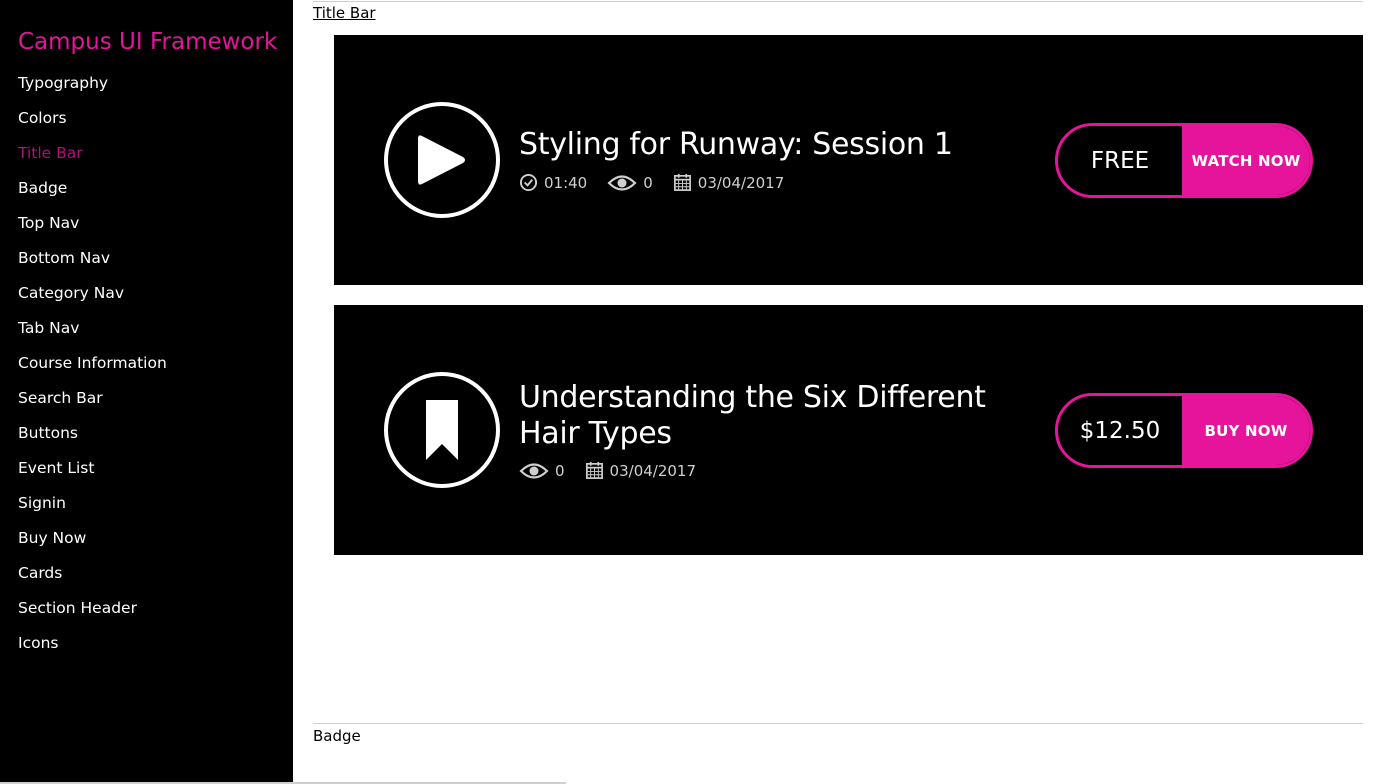 This screenshot has width=1380, height=784. What do you see at coordinates (146, 398) in the screenshot?
I see `sidebar-item-search-bar: Search Bar` at bounding box center [146, 398].